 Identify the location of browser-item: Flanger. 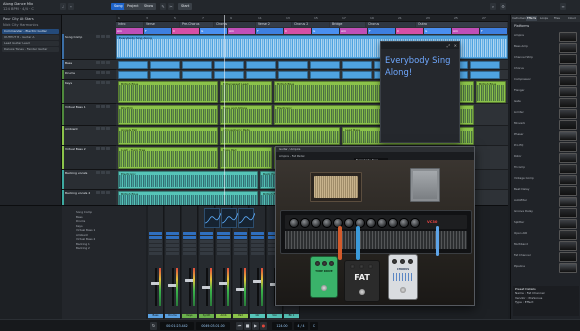
(546, 91).